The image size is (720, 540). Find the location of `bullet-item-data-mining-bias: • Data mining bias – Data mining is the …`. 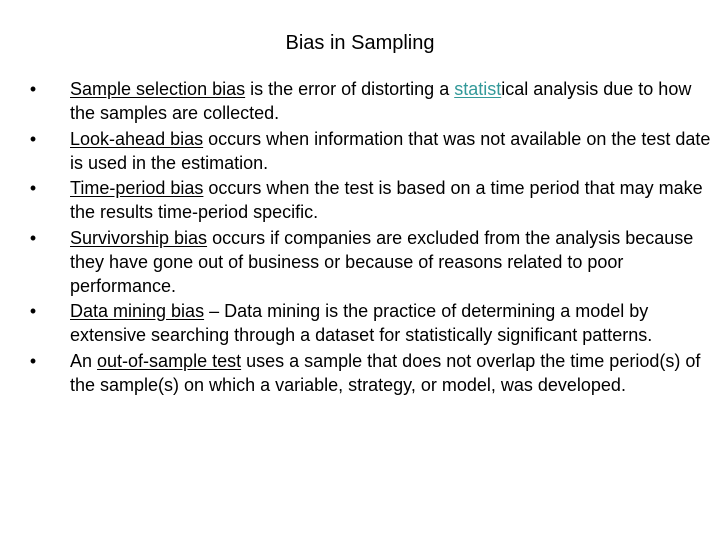

bullet-item-data-mining-bias: • Data mining bias – Data mining is the … is located at coordinates (372, 323).